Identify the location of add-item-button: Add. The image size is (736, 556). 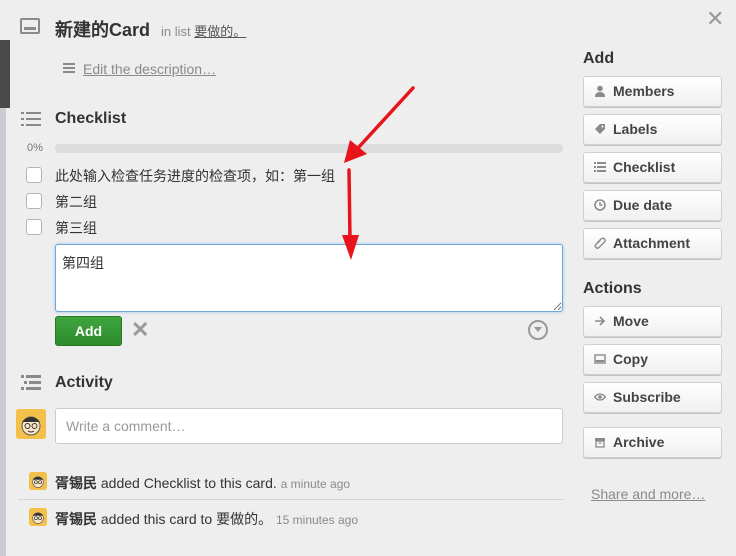
(88, 331).